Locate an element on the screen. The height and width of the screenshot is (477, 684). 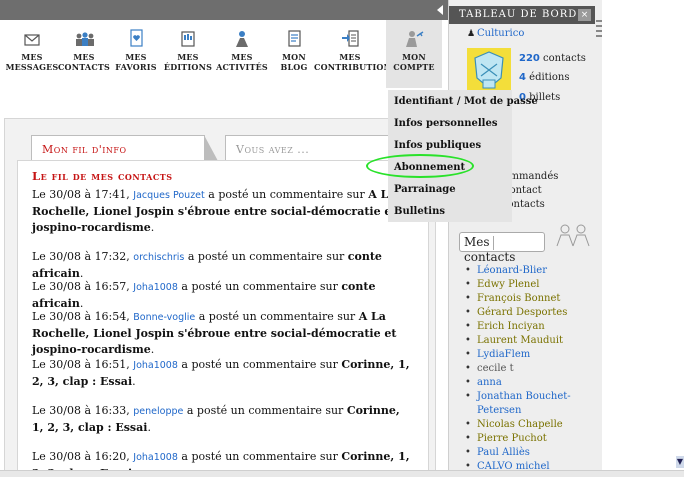
feed-title: Le fil de mes contacts is located at coordinates (102, 176).